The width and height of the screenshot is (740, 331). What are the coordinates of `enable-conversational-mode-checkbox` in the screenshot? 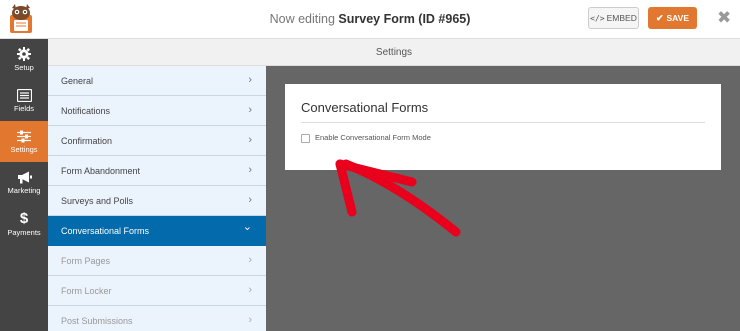 It's located at (305, 138).